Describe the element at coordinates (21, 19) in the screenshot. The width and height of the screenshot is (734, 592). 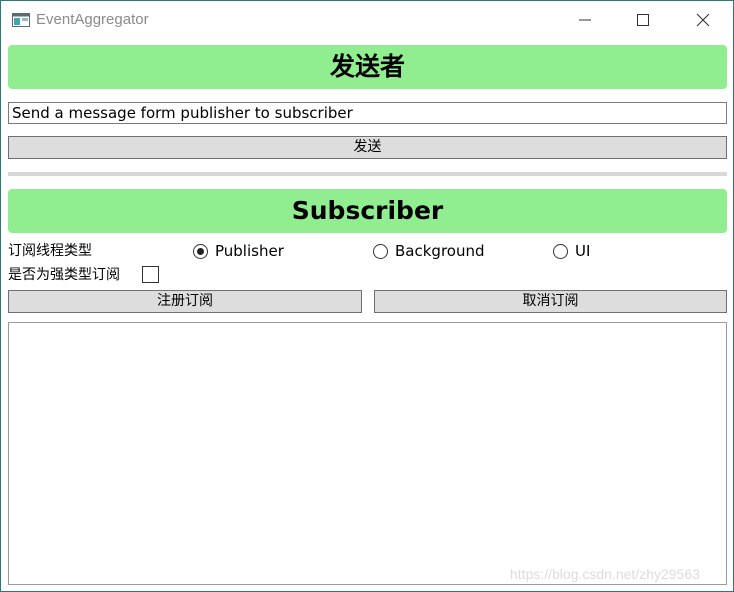
I see `app-window-icon` at that location.